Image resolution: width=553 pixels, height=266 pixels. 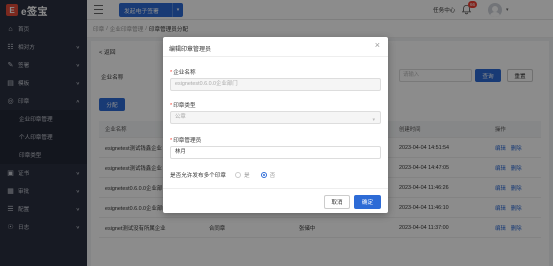 What do you see at coordinates (183, 106) in the screenshot?
I see `seal-type-label: *印章类型` at bounding box center [183, 106].